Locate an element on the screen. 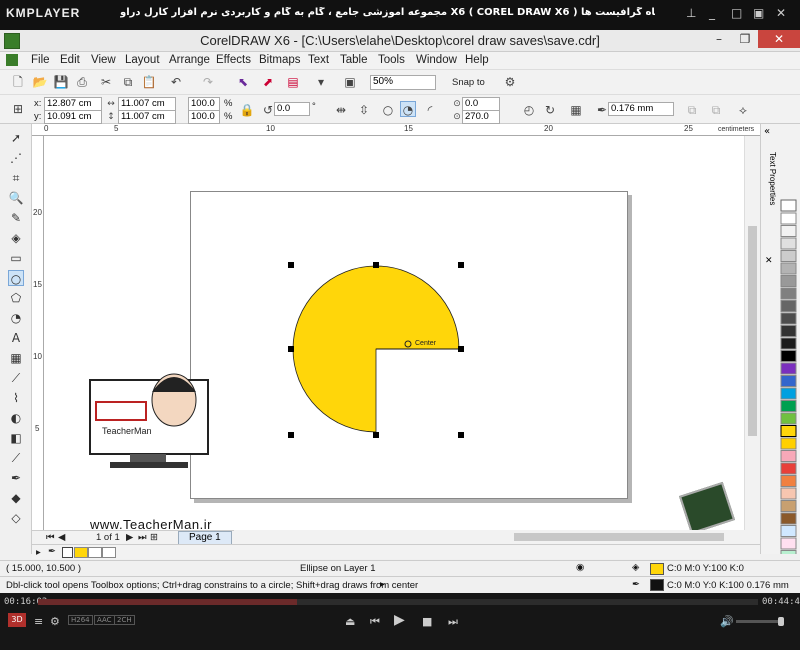  basic-shapes-tool-icon: ◔ is located at coordinates (16, 318).